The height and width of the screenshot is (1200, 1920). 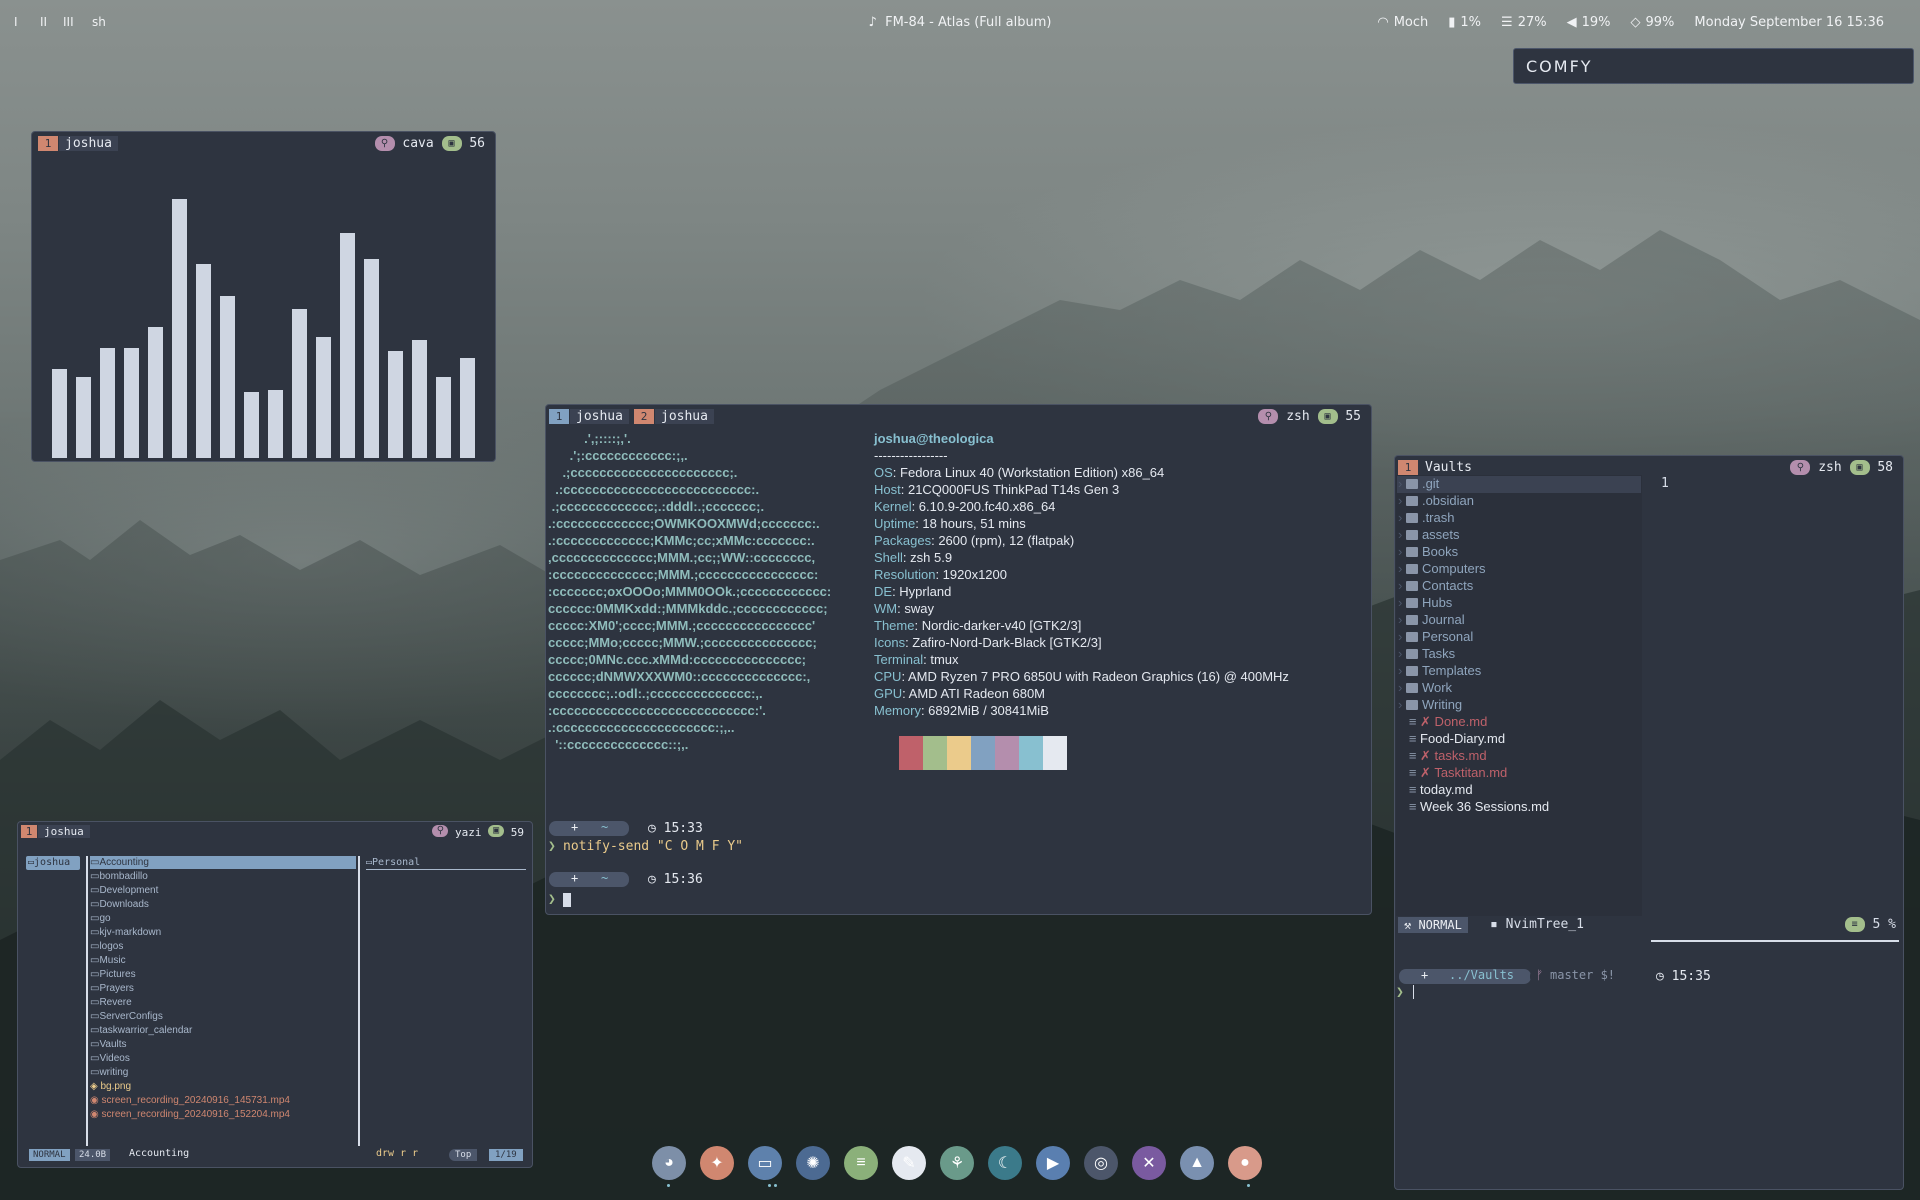 I want to click on yazi-folder: ▭kjv-markdown, so click(x=125, y=932).